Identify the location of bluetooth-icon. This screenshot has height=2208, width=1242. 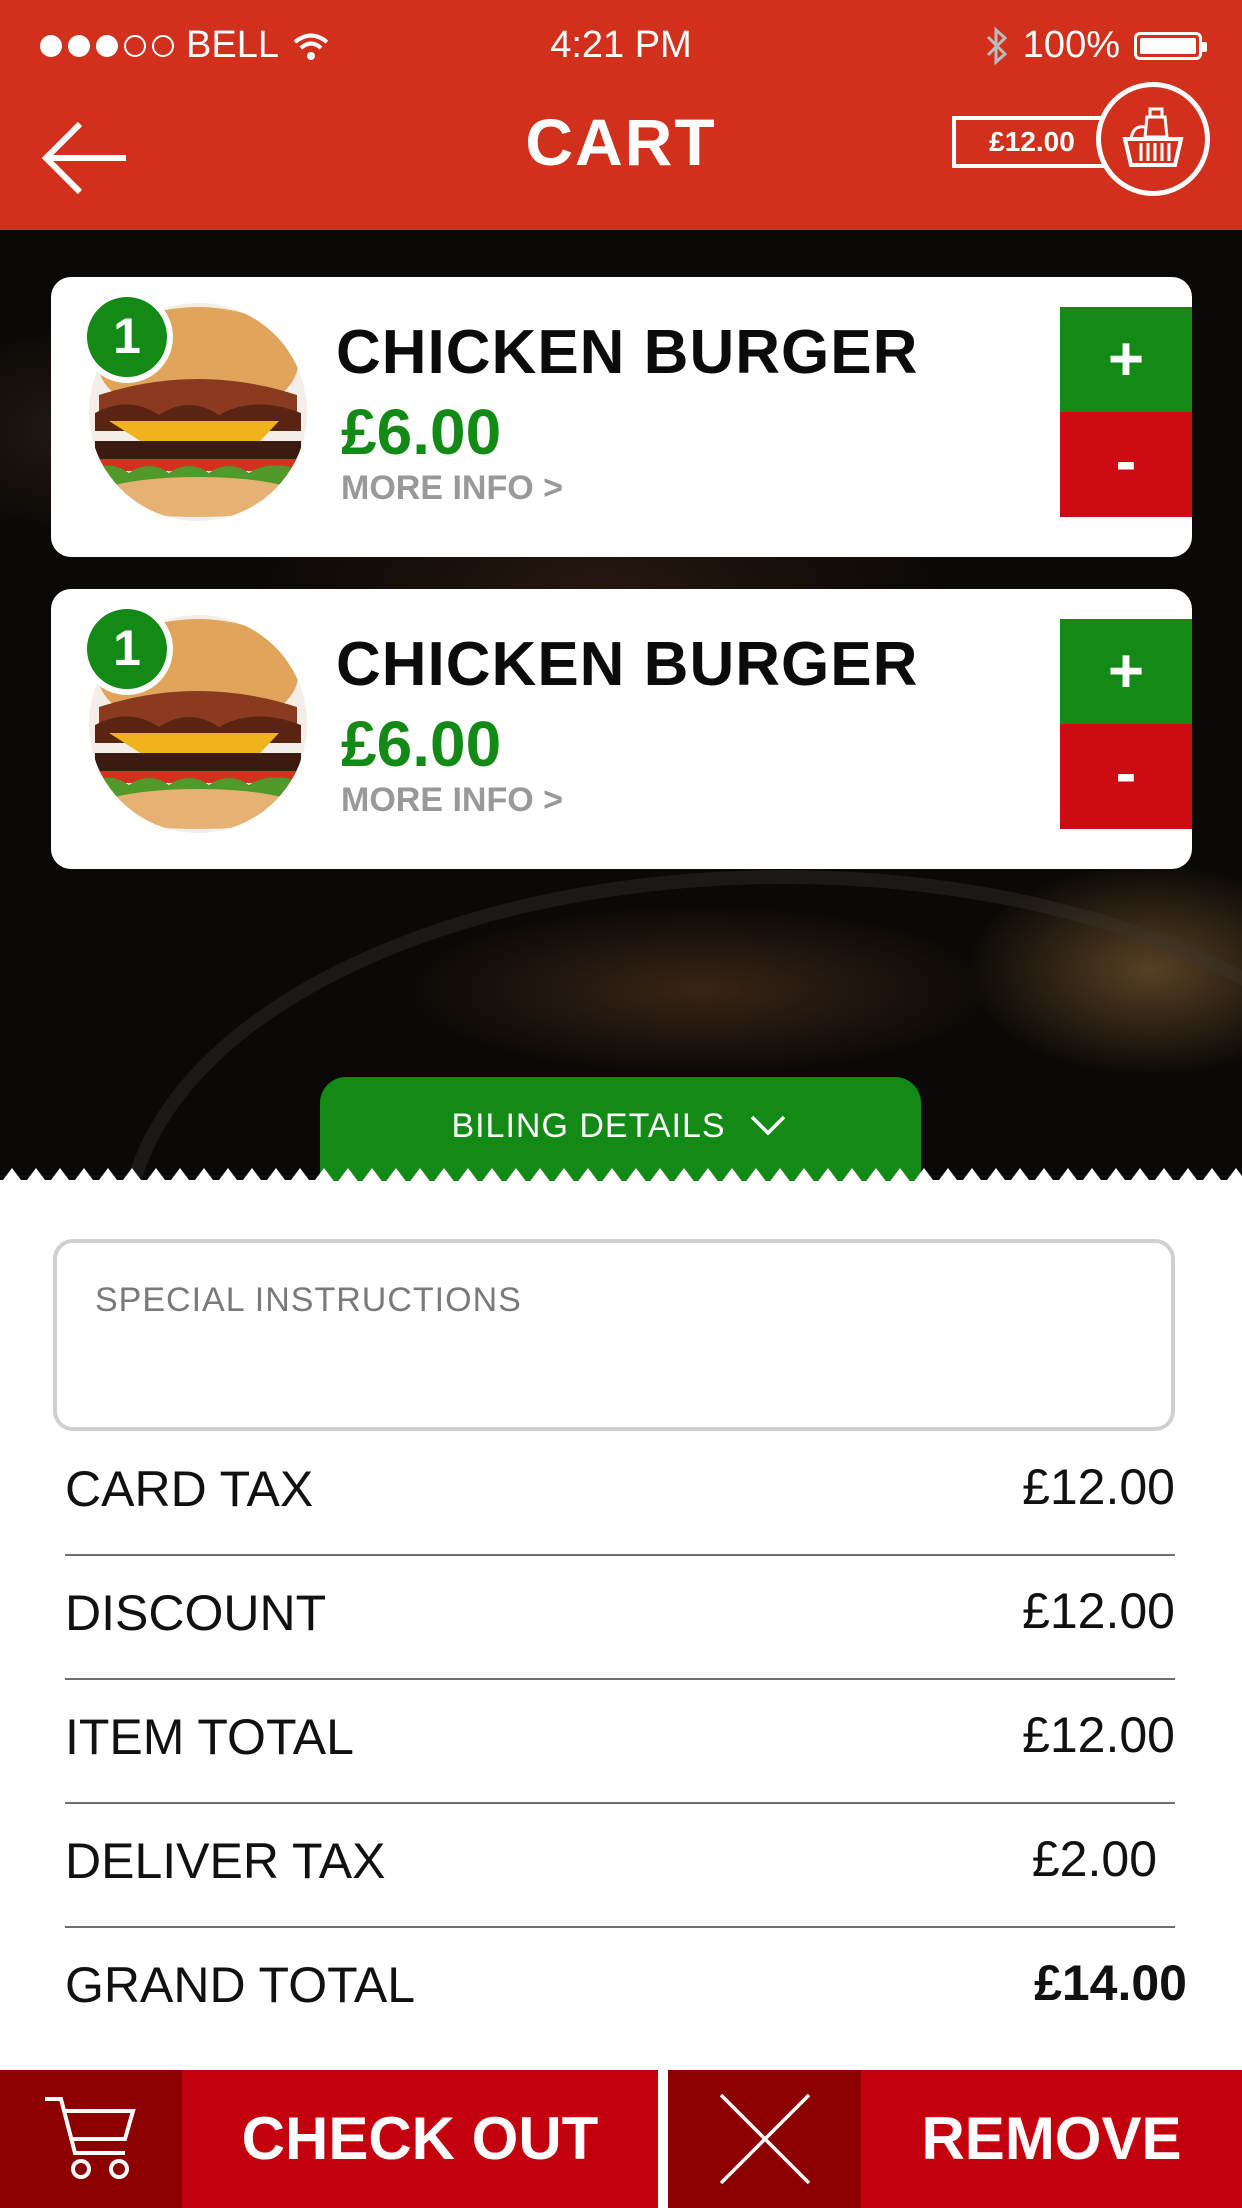
(996, 45).